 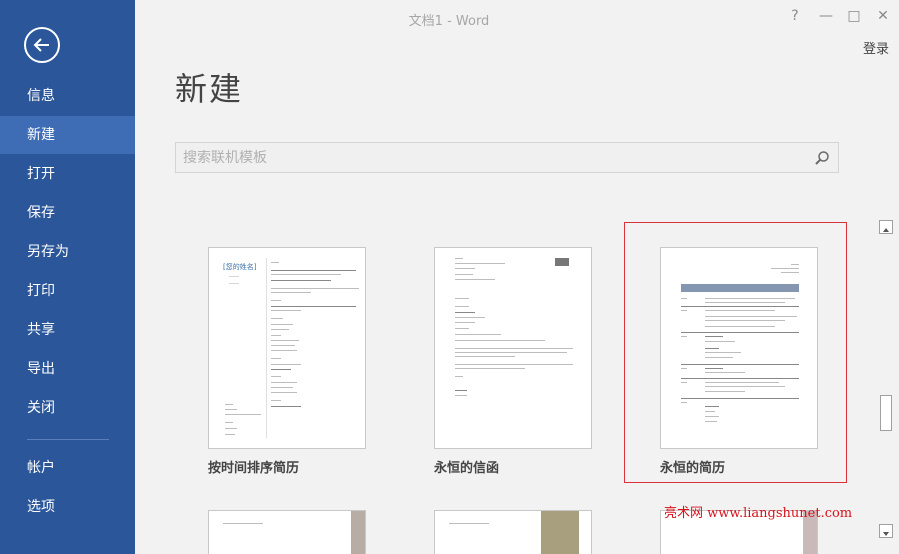 I want to click on nav-item-options: 选项, so click(x=67, y=507).